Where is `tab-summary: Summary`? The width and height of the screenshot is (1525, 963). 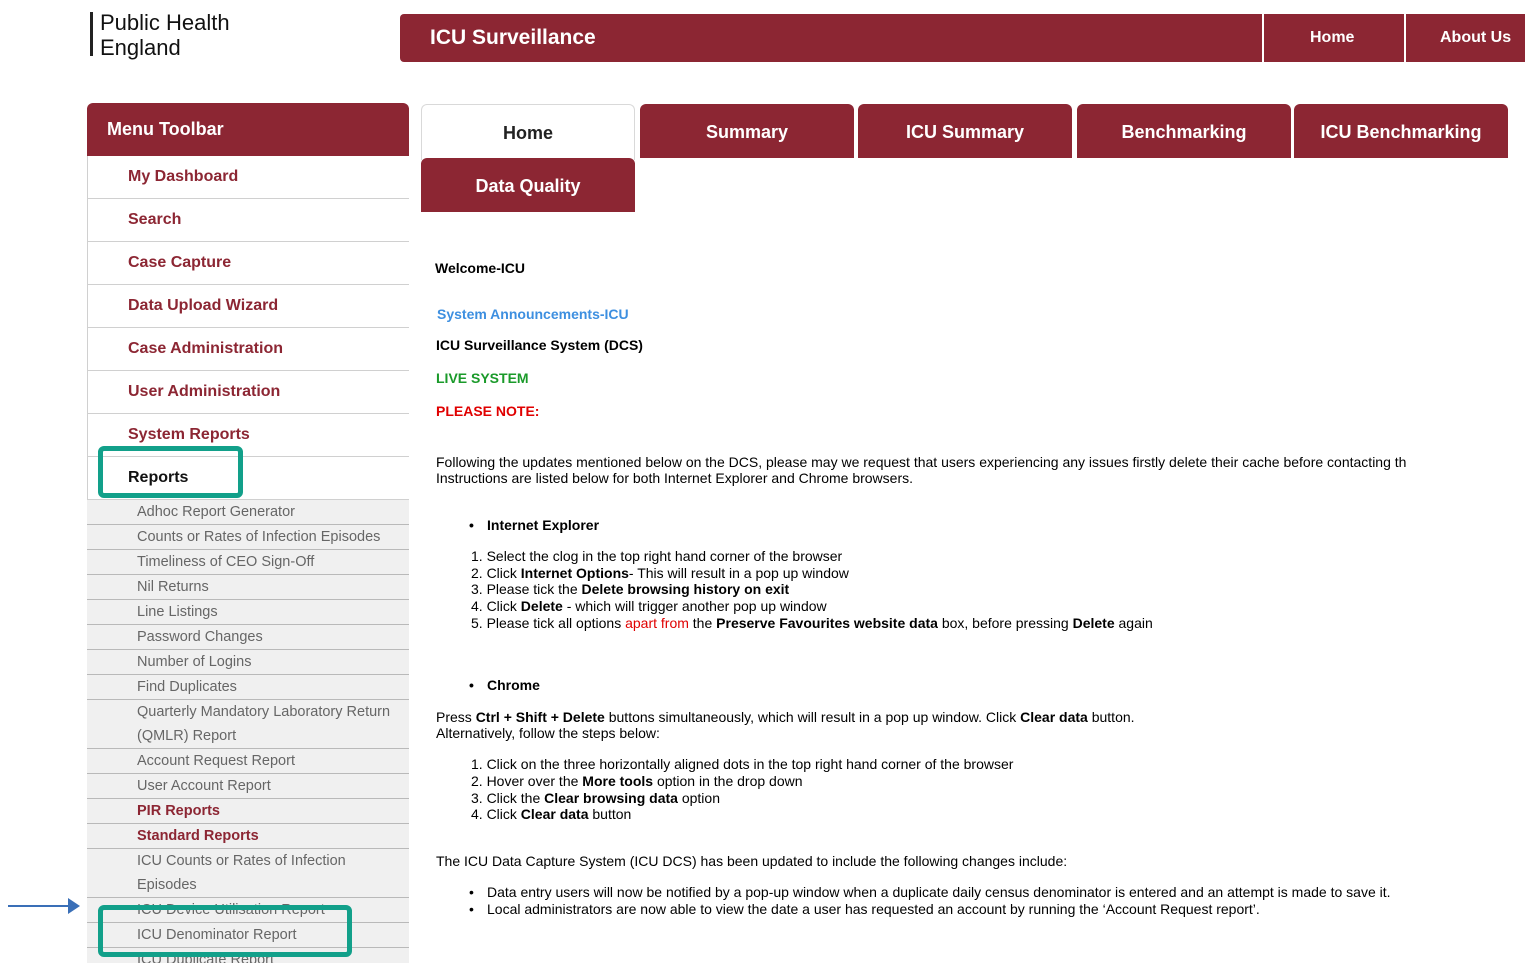 tab-summary: Summary is located at coordinates (747, 131).